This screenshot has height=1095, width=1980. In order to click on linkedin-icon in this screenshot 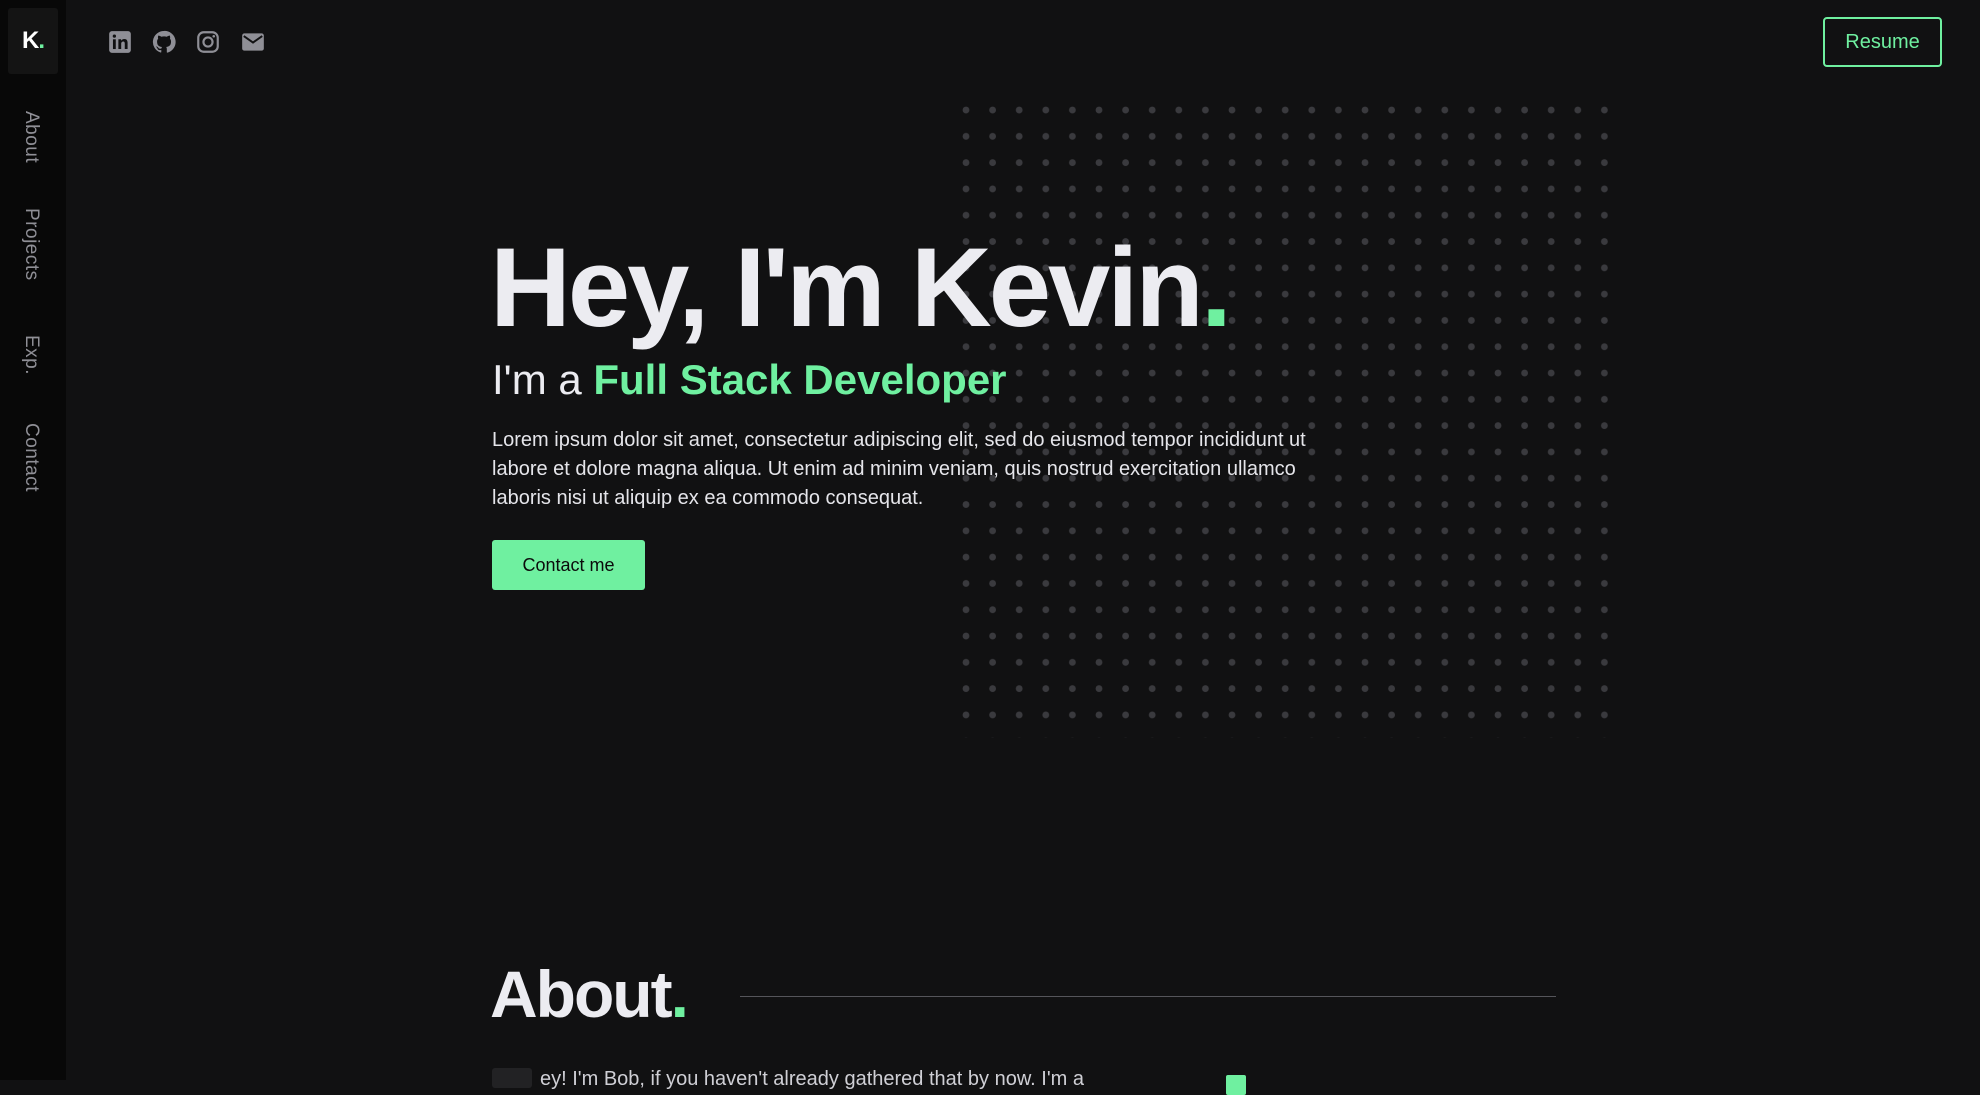, I will do `click(120, 42)`.